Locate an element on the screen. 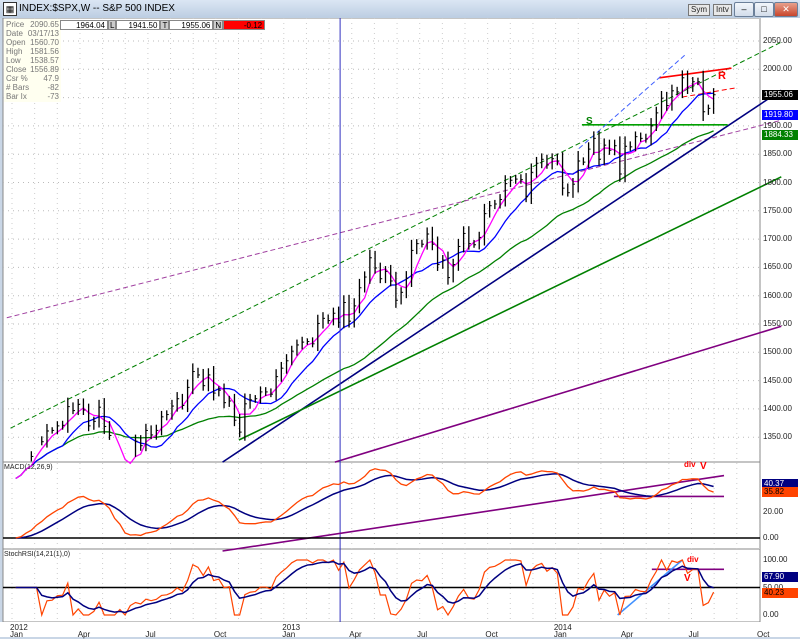 This screenshot has height=639, width=800. maximize-button: □ is located at coordinates (764, 9).